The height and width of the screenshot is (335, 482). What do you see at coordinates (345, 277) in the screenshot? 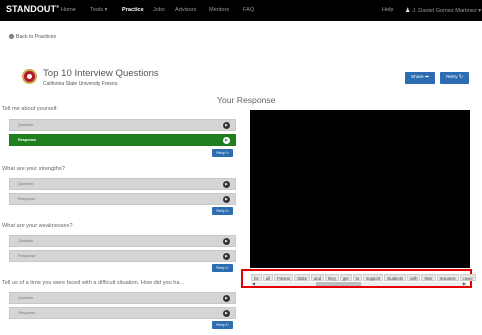
I see `caption-word: get` at bounding box center [345, 277].